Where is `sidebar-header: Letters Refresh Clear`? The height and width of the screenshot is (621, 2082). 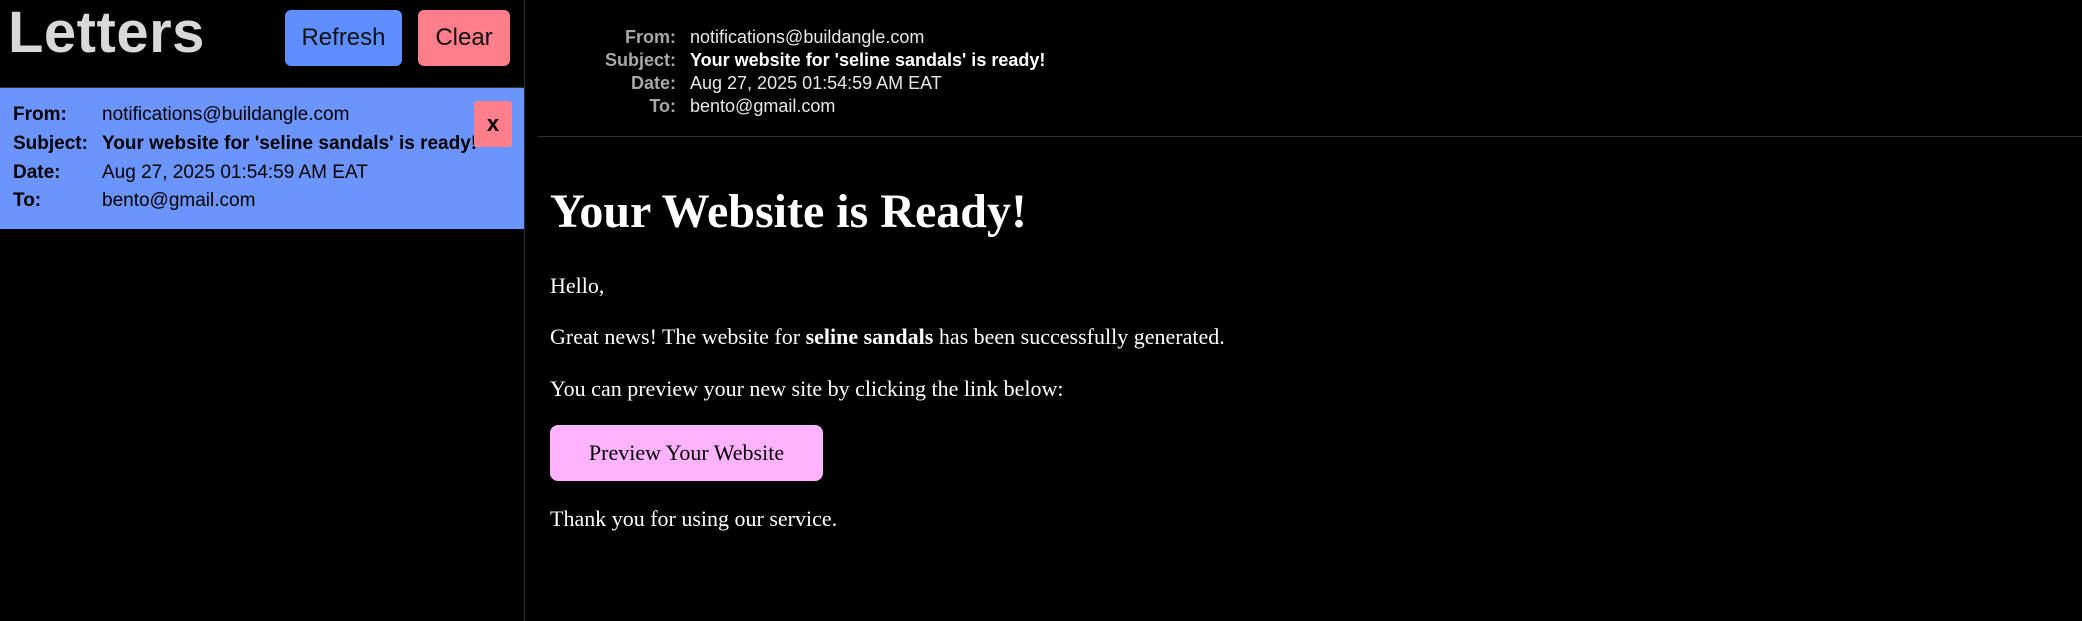 sidebar-header: Letters Refresh Clear is located at coordinates (262, 44).